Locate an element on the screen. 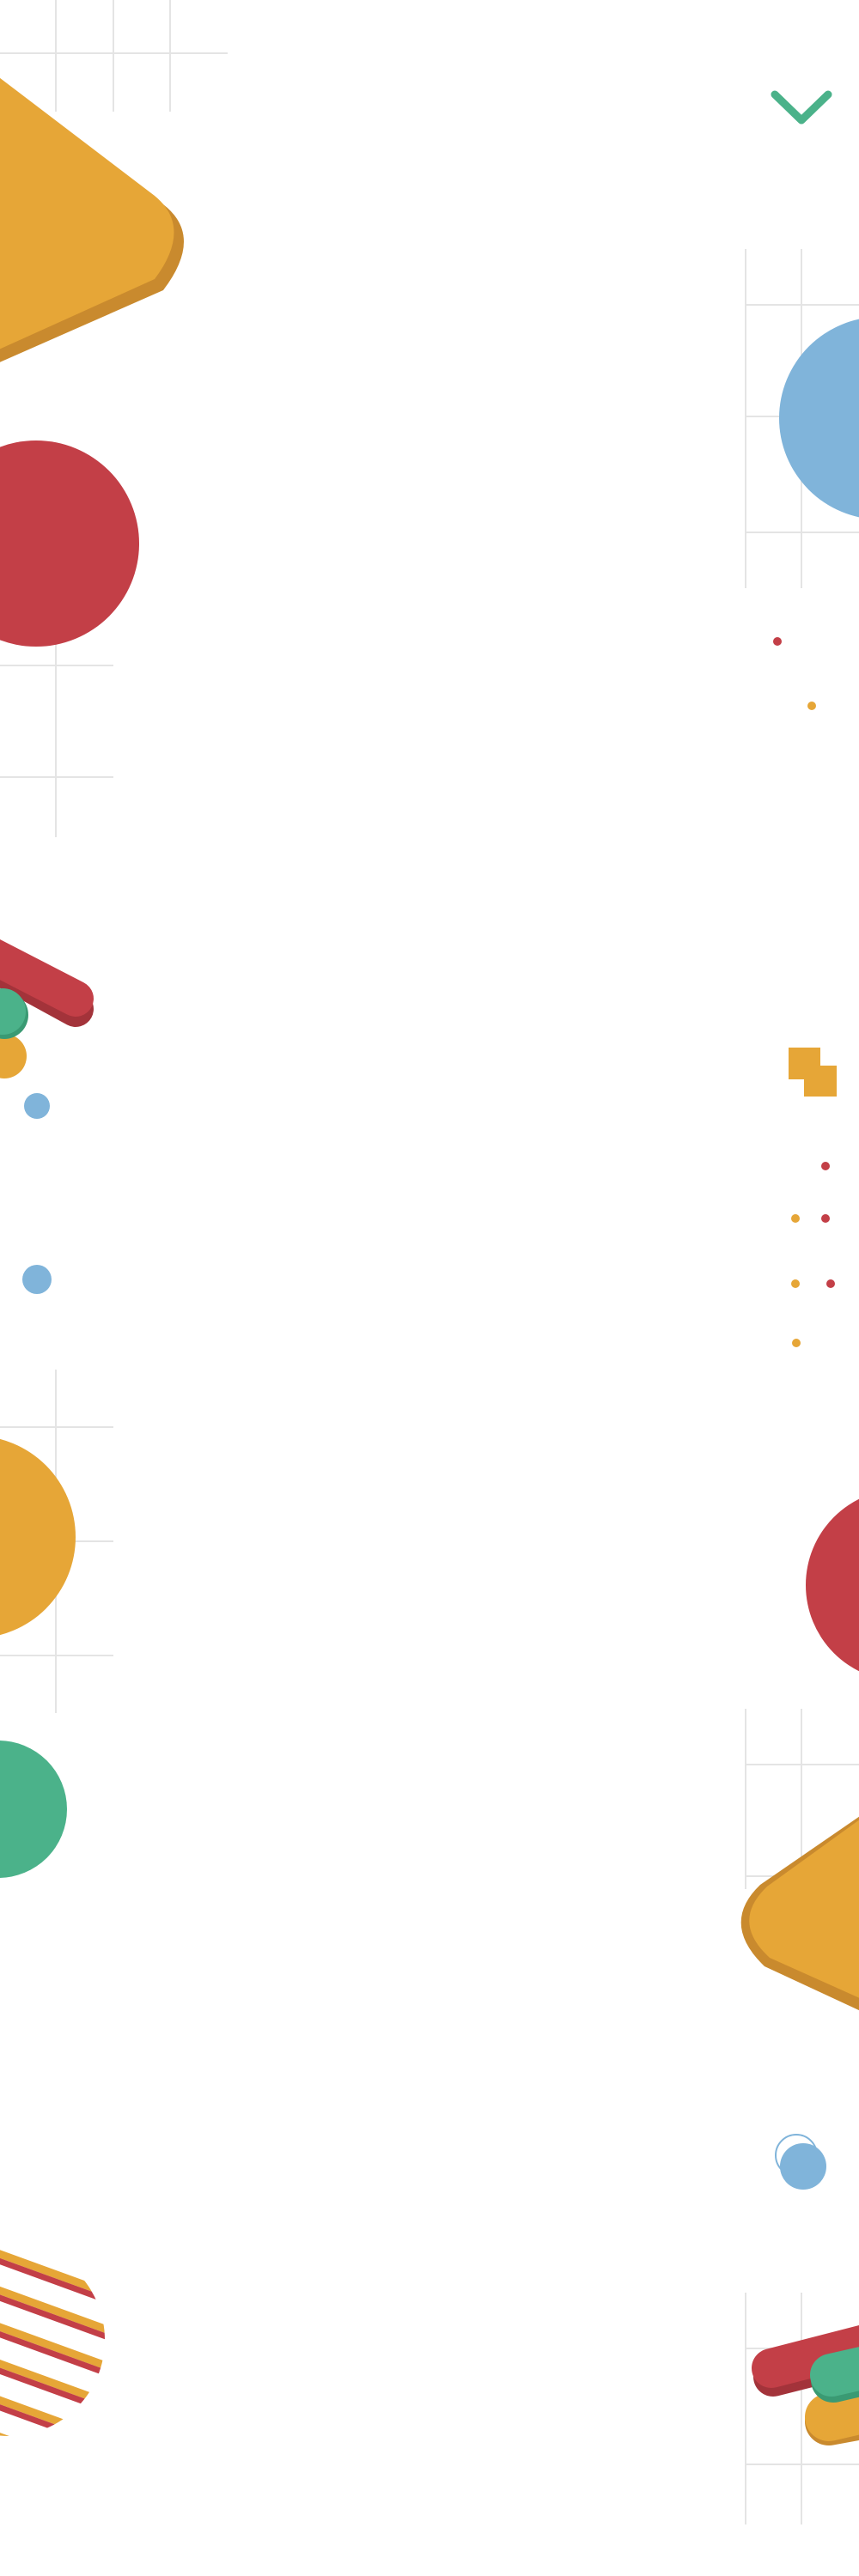 The width and height of the screenshot is (859, 2576). yellow-squares-right is located at coordinates (813, 1072).